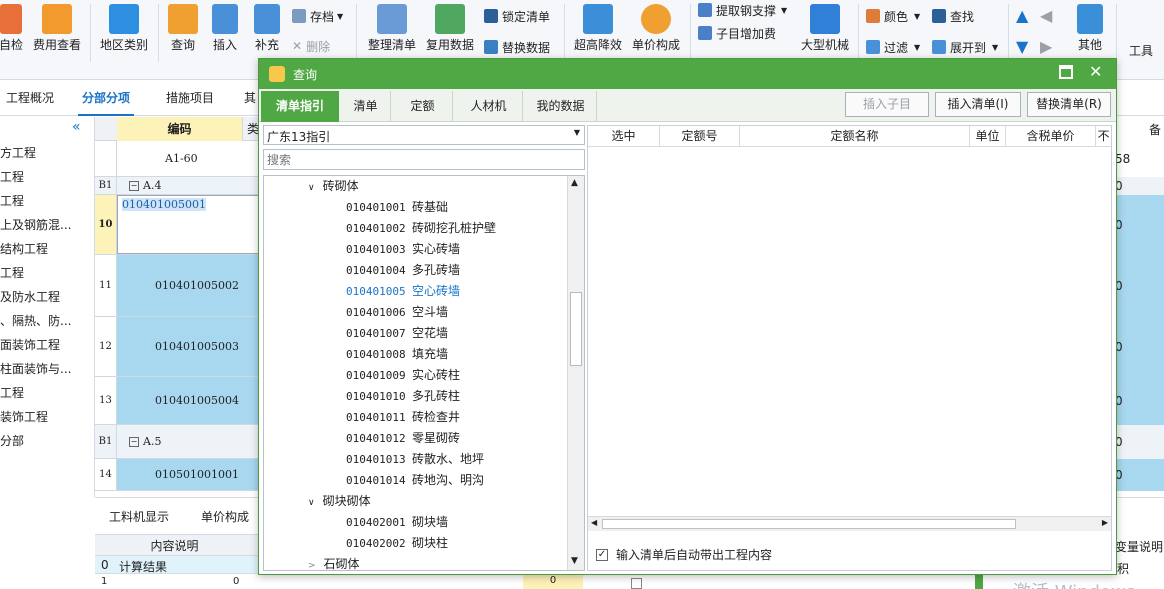  What do you see at coordinates (24, 249) in the screenshot?
I see `tree-item: 结构工程` at bounding box center [24, 249].